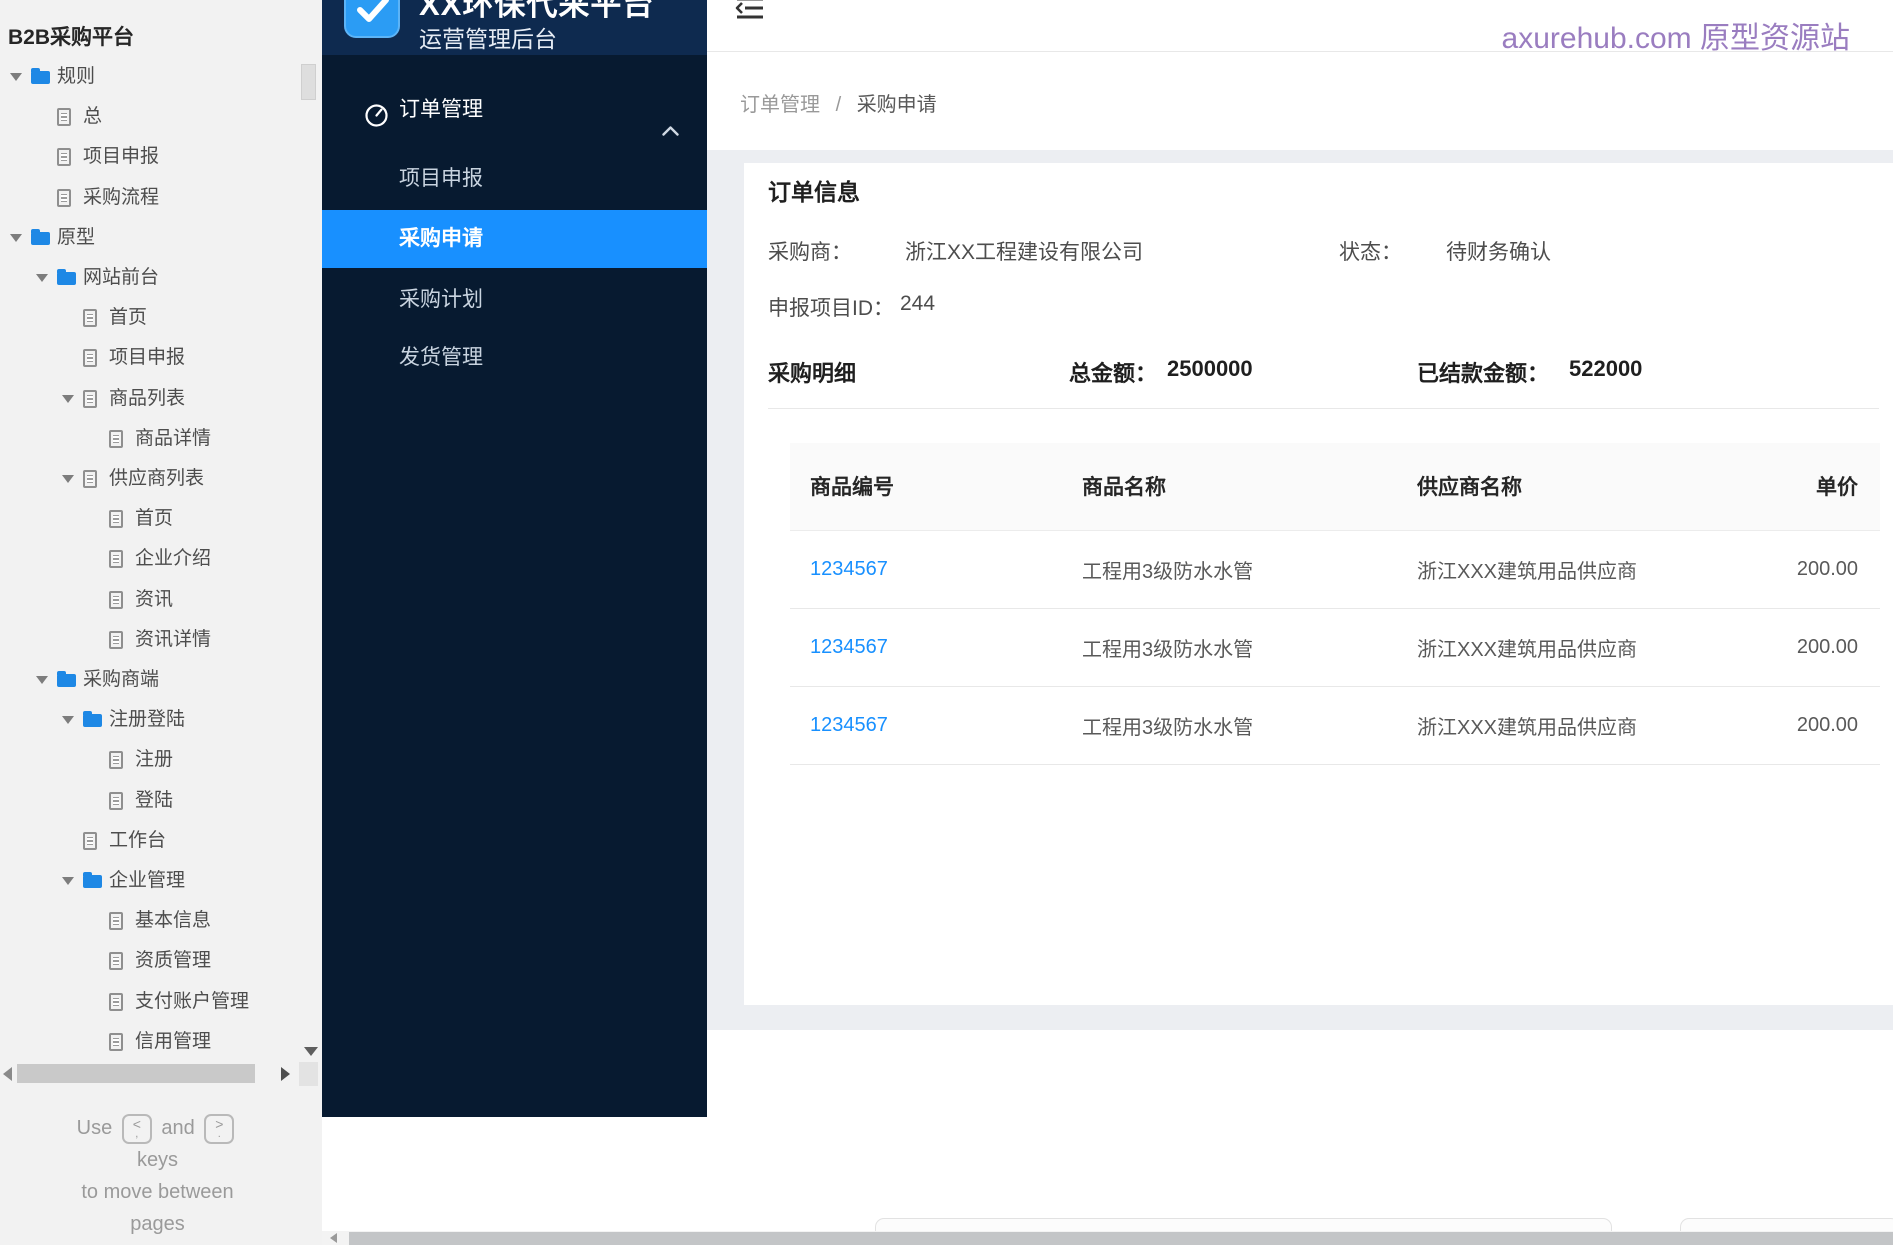 The image size is (1893, 1245). I want to click on unit-price: 200.00, so click(1827, 568).